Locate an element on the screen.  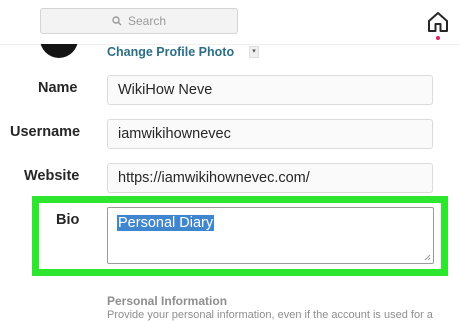
resize-handle-icon is located at coordinates (427, 257).